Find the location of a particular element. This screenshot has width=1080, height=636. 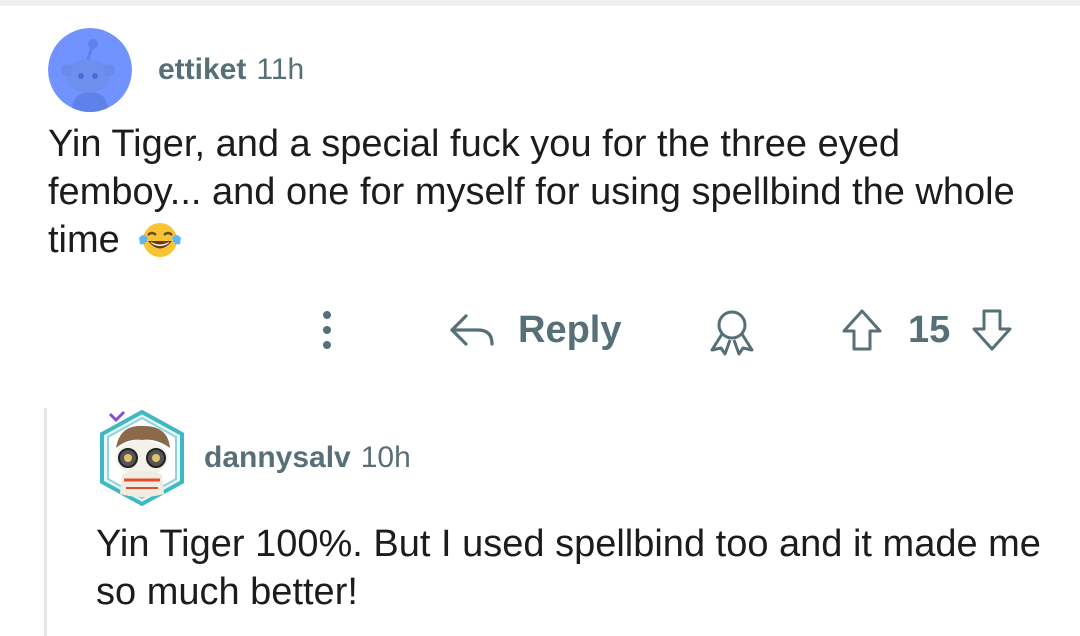

vote-count: 15 is located at coordinates (929, 329).